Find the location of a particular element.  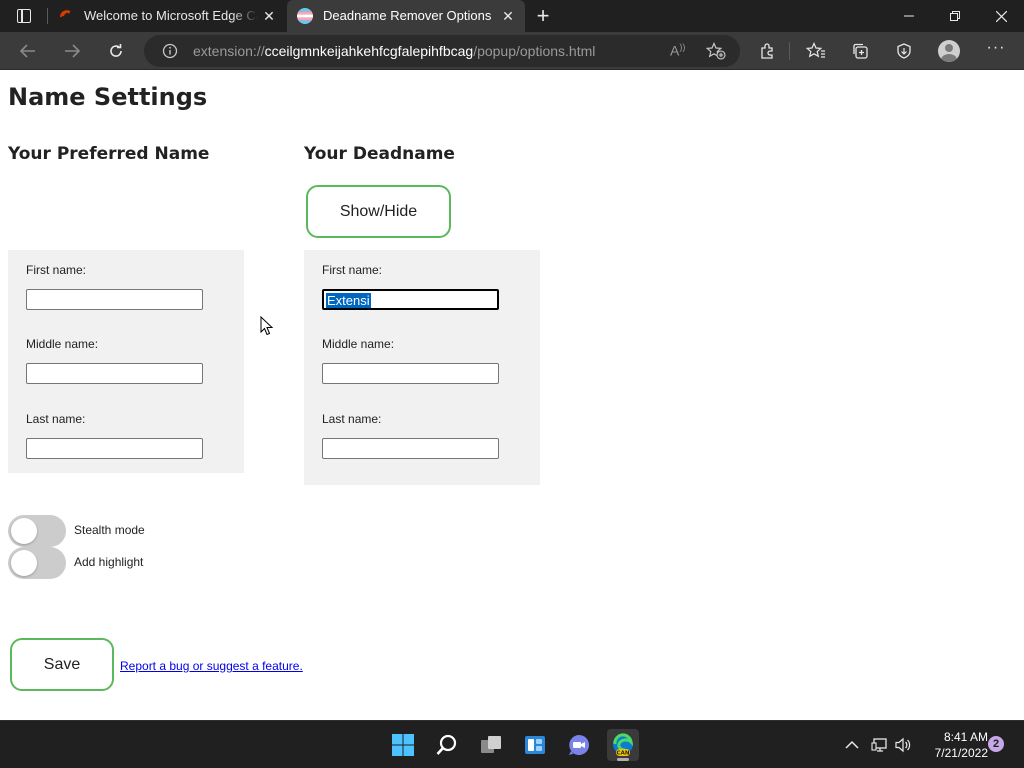

add-favorite-icon is located at coordinates (716, 51).